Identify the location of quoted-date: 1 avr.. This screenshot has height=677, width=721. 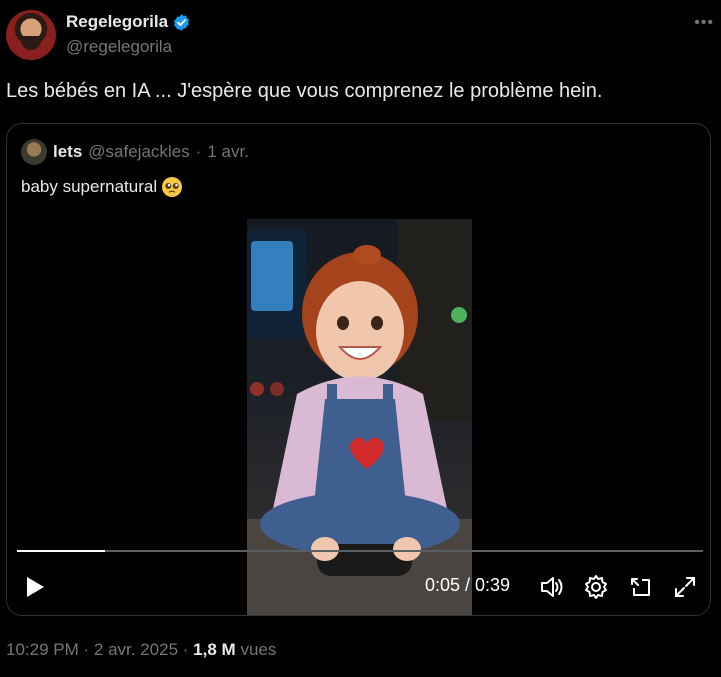
(228, 152).